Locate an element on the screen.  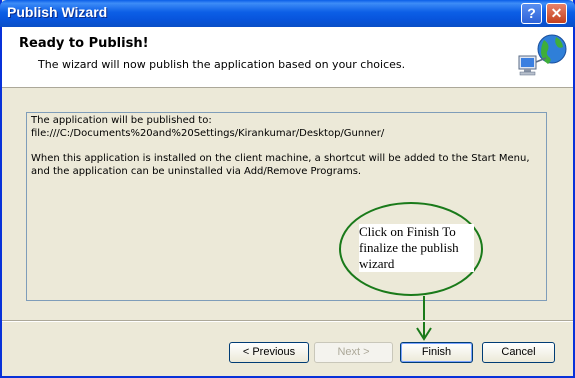
next-button: Next > is located at coordinates (353, 352).